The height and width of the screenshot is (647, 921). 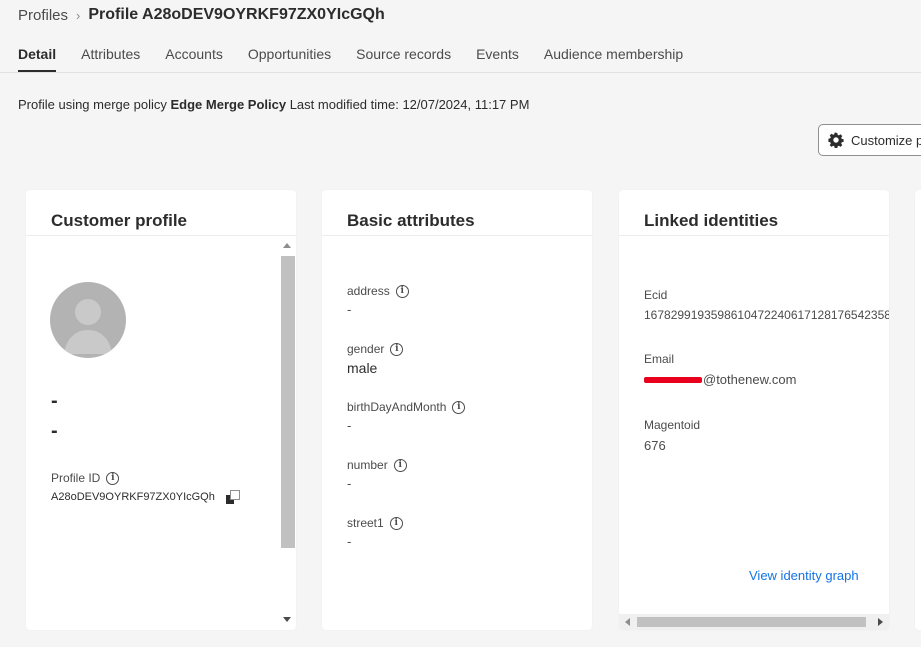 What do you see at coordinates (146, 488) in the screenshot?
I see `profile-id-field: Profile ID i A28oDEV9OYRKF97ZX0YIcGQh` at bounding box center [146, 488].